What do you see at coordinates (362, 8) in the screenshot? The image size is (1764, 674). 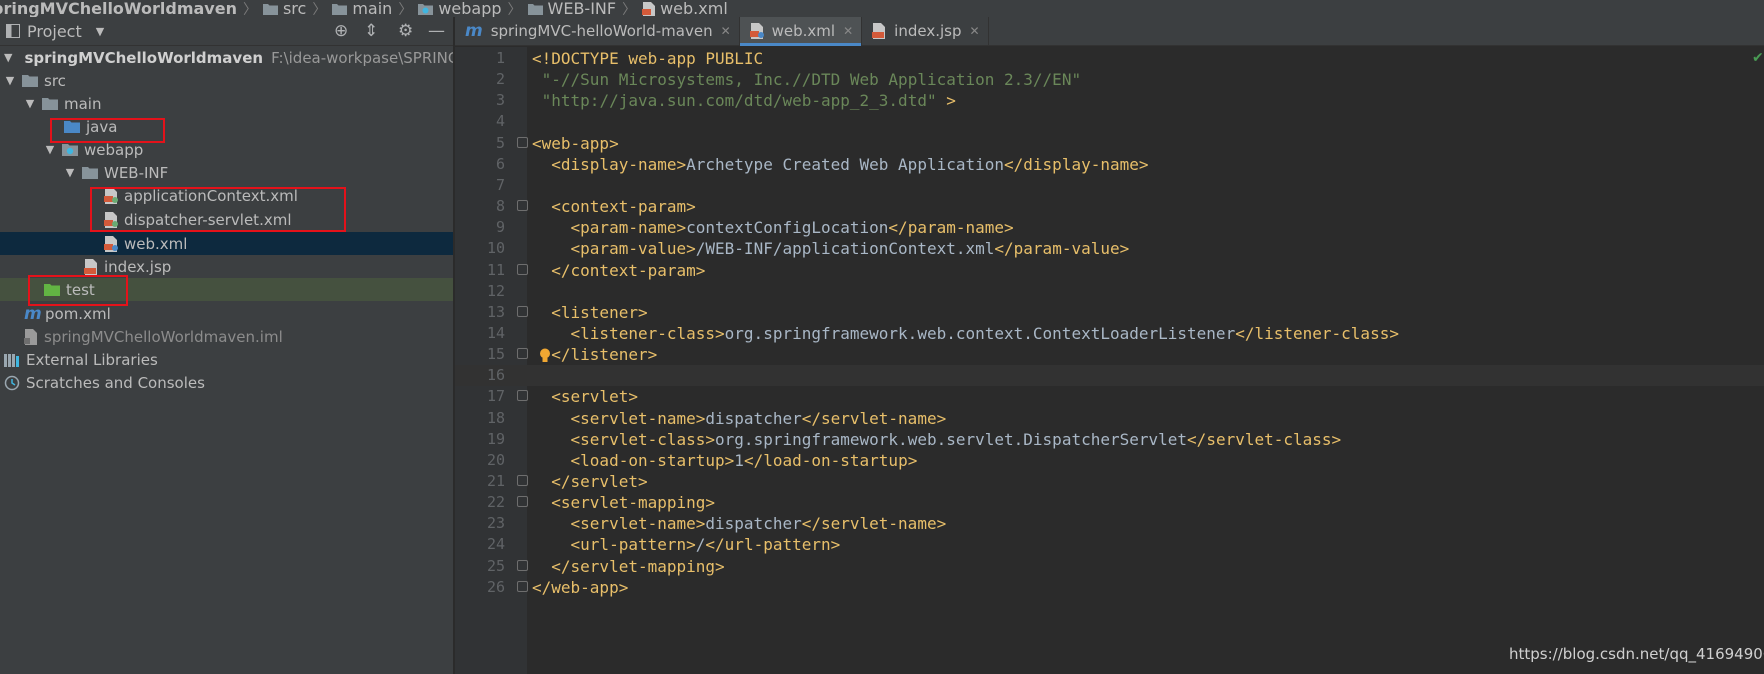 I see `breadcrumb-item-main: main` at bounding box center [362, 8].